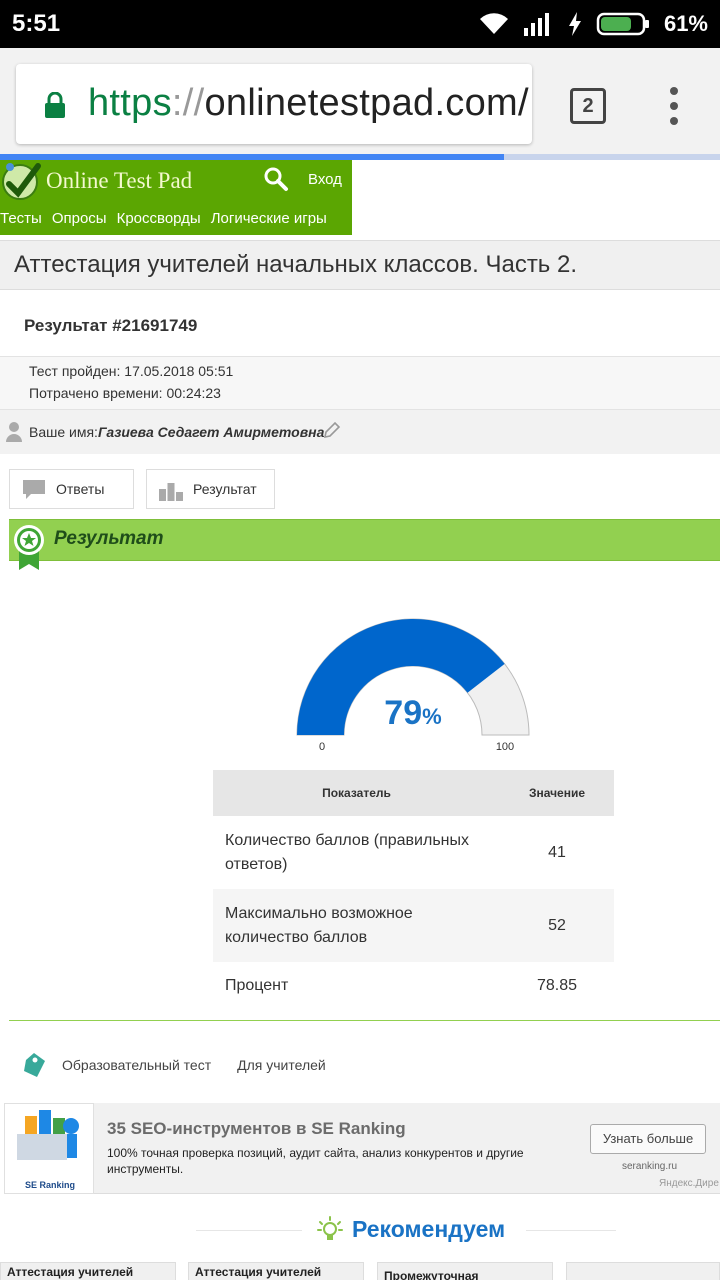 The width and height of the screenshot is (720, 1280). I want to click on url-host: onlinetestpad.com/, so click(366, 103).